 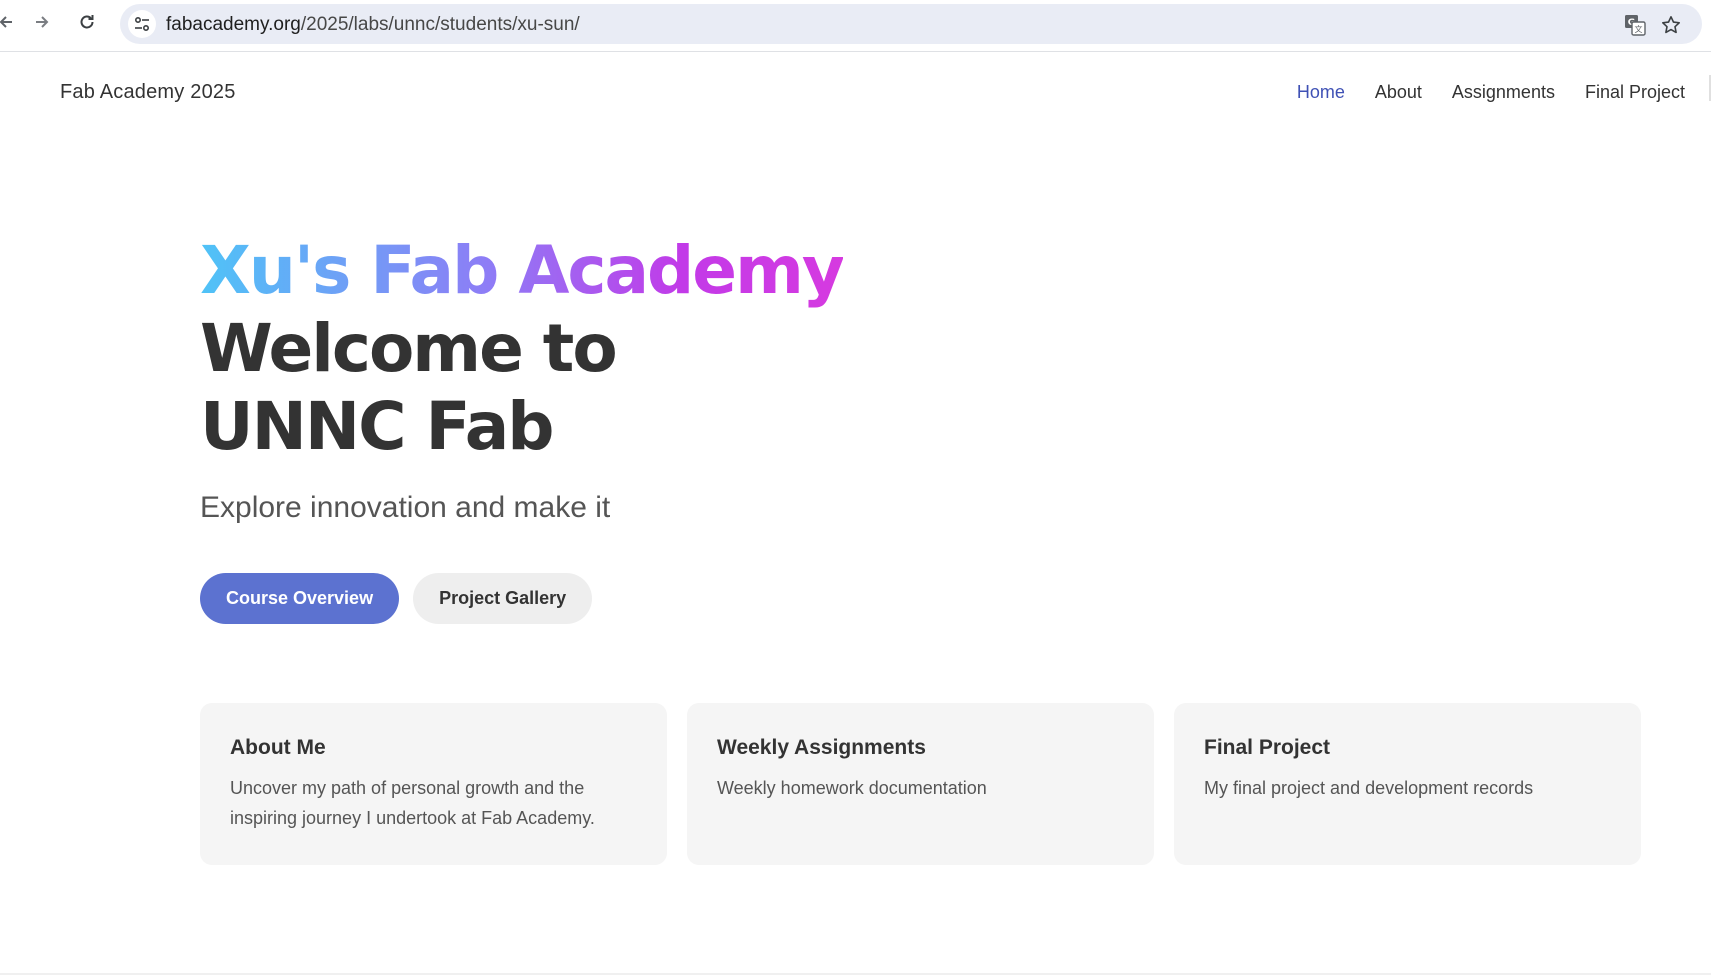 I want to click on nav-home: Home, so click(x=1321, y=92).